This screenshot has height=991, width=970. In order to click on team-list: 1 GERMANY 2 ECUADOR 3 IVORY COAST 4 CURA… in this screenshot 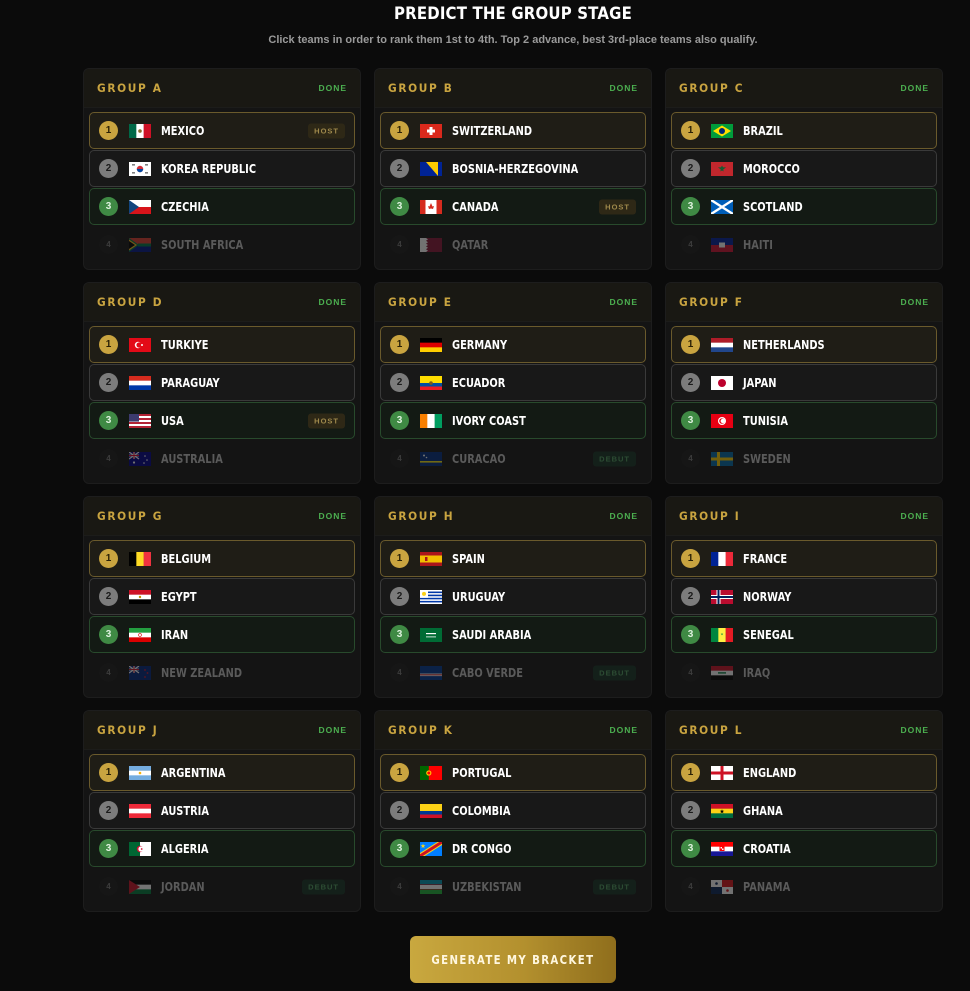, I will do `click(513, 399)`.